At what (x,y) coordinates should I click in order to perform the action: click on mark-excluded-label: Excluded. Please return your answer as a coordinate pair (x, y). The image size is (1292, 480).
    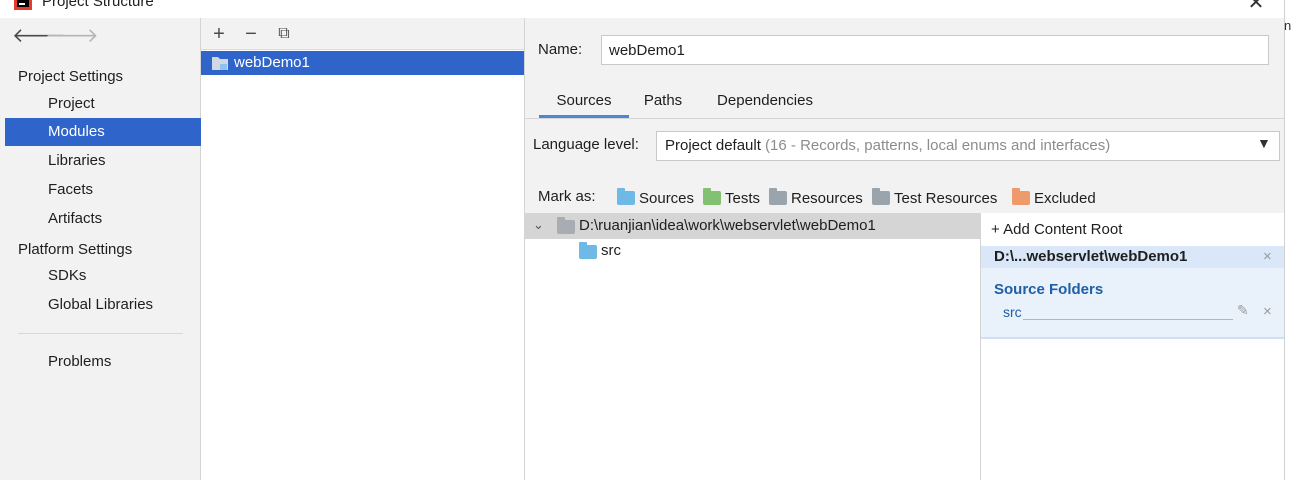
    Looking at the image, I should click on (1065, 198).